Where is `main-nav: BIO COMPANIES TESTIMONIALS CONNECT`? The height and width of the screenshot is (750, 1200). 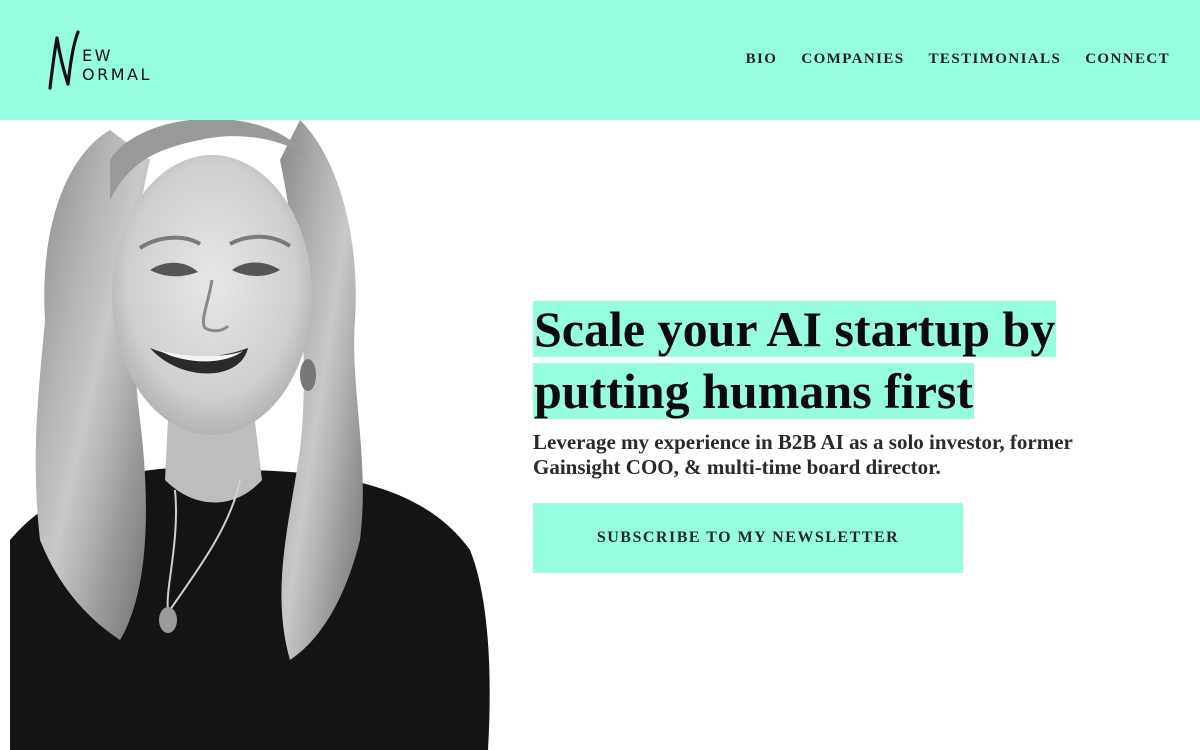 main-nav: BIO COMPANIES TESTIMONIALS CONNECT is located at coordinates (958, 59).